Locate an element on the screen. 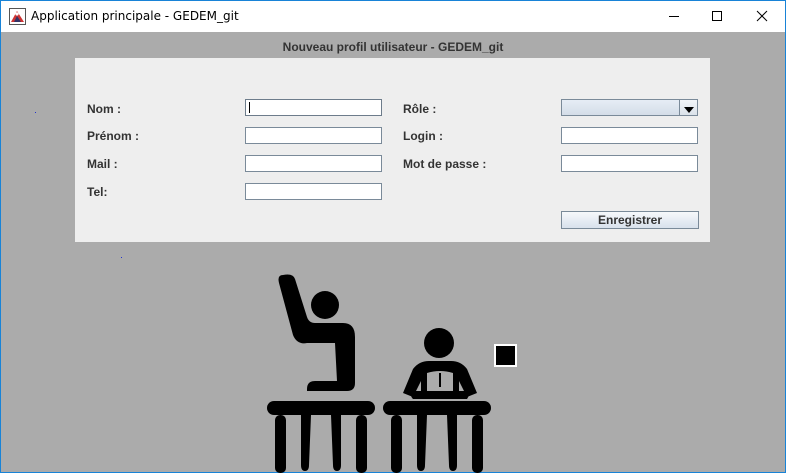  minimize-icon is located at coordinates (674, 16).